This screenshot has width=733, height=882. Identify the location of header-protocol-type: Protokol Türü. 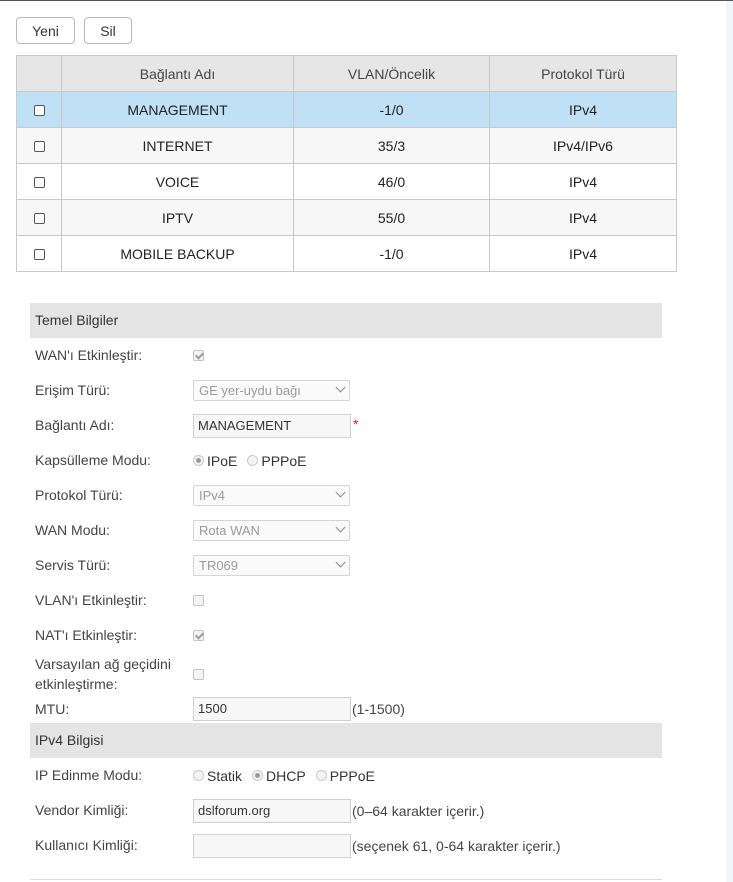
(583, 73).